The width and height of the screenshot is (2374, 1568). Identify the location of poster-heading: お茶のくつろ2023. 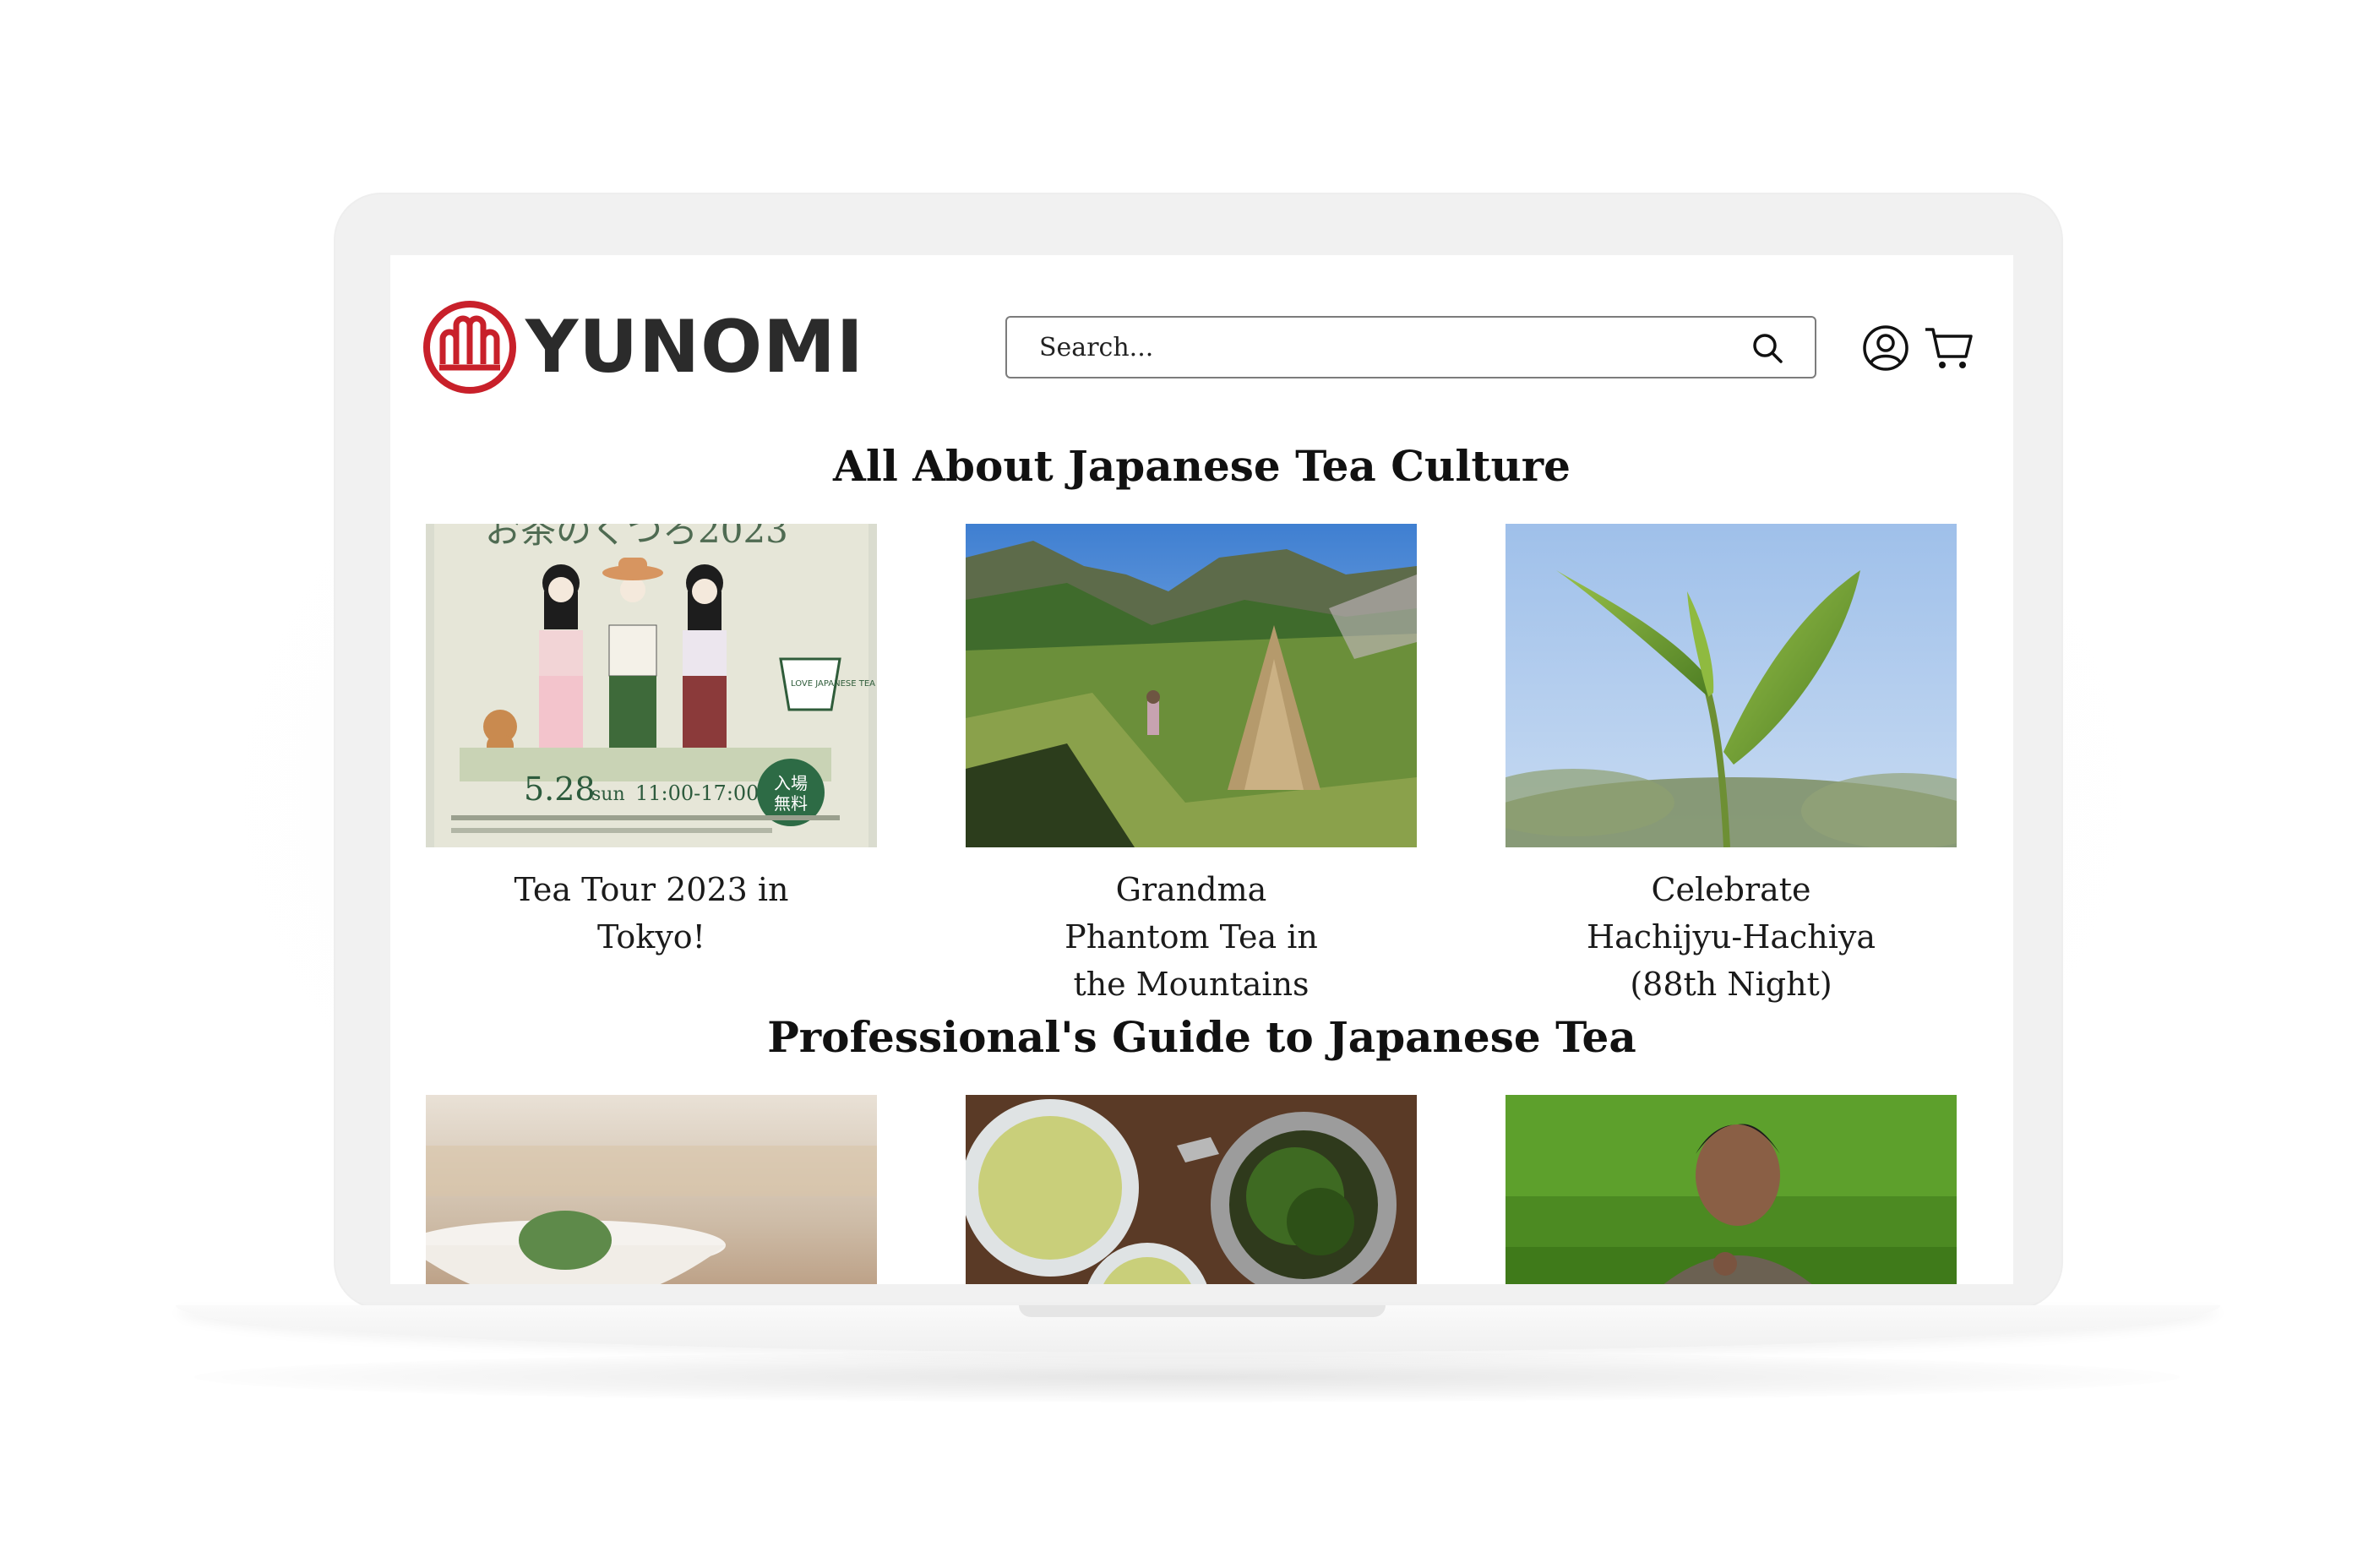
(637, 537).